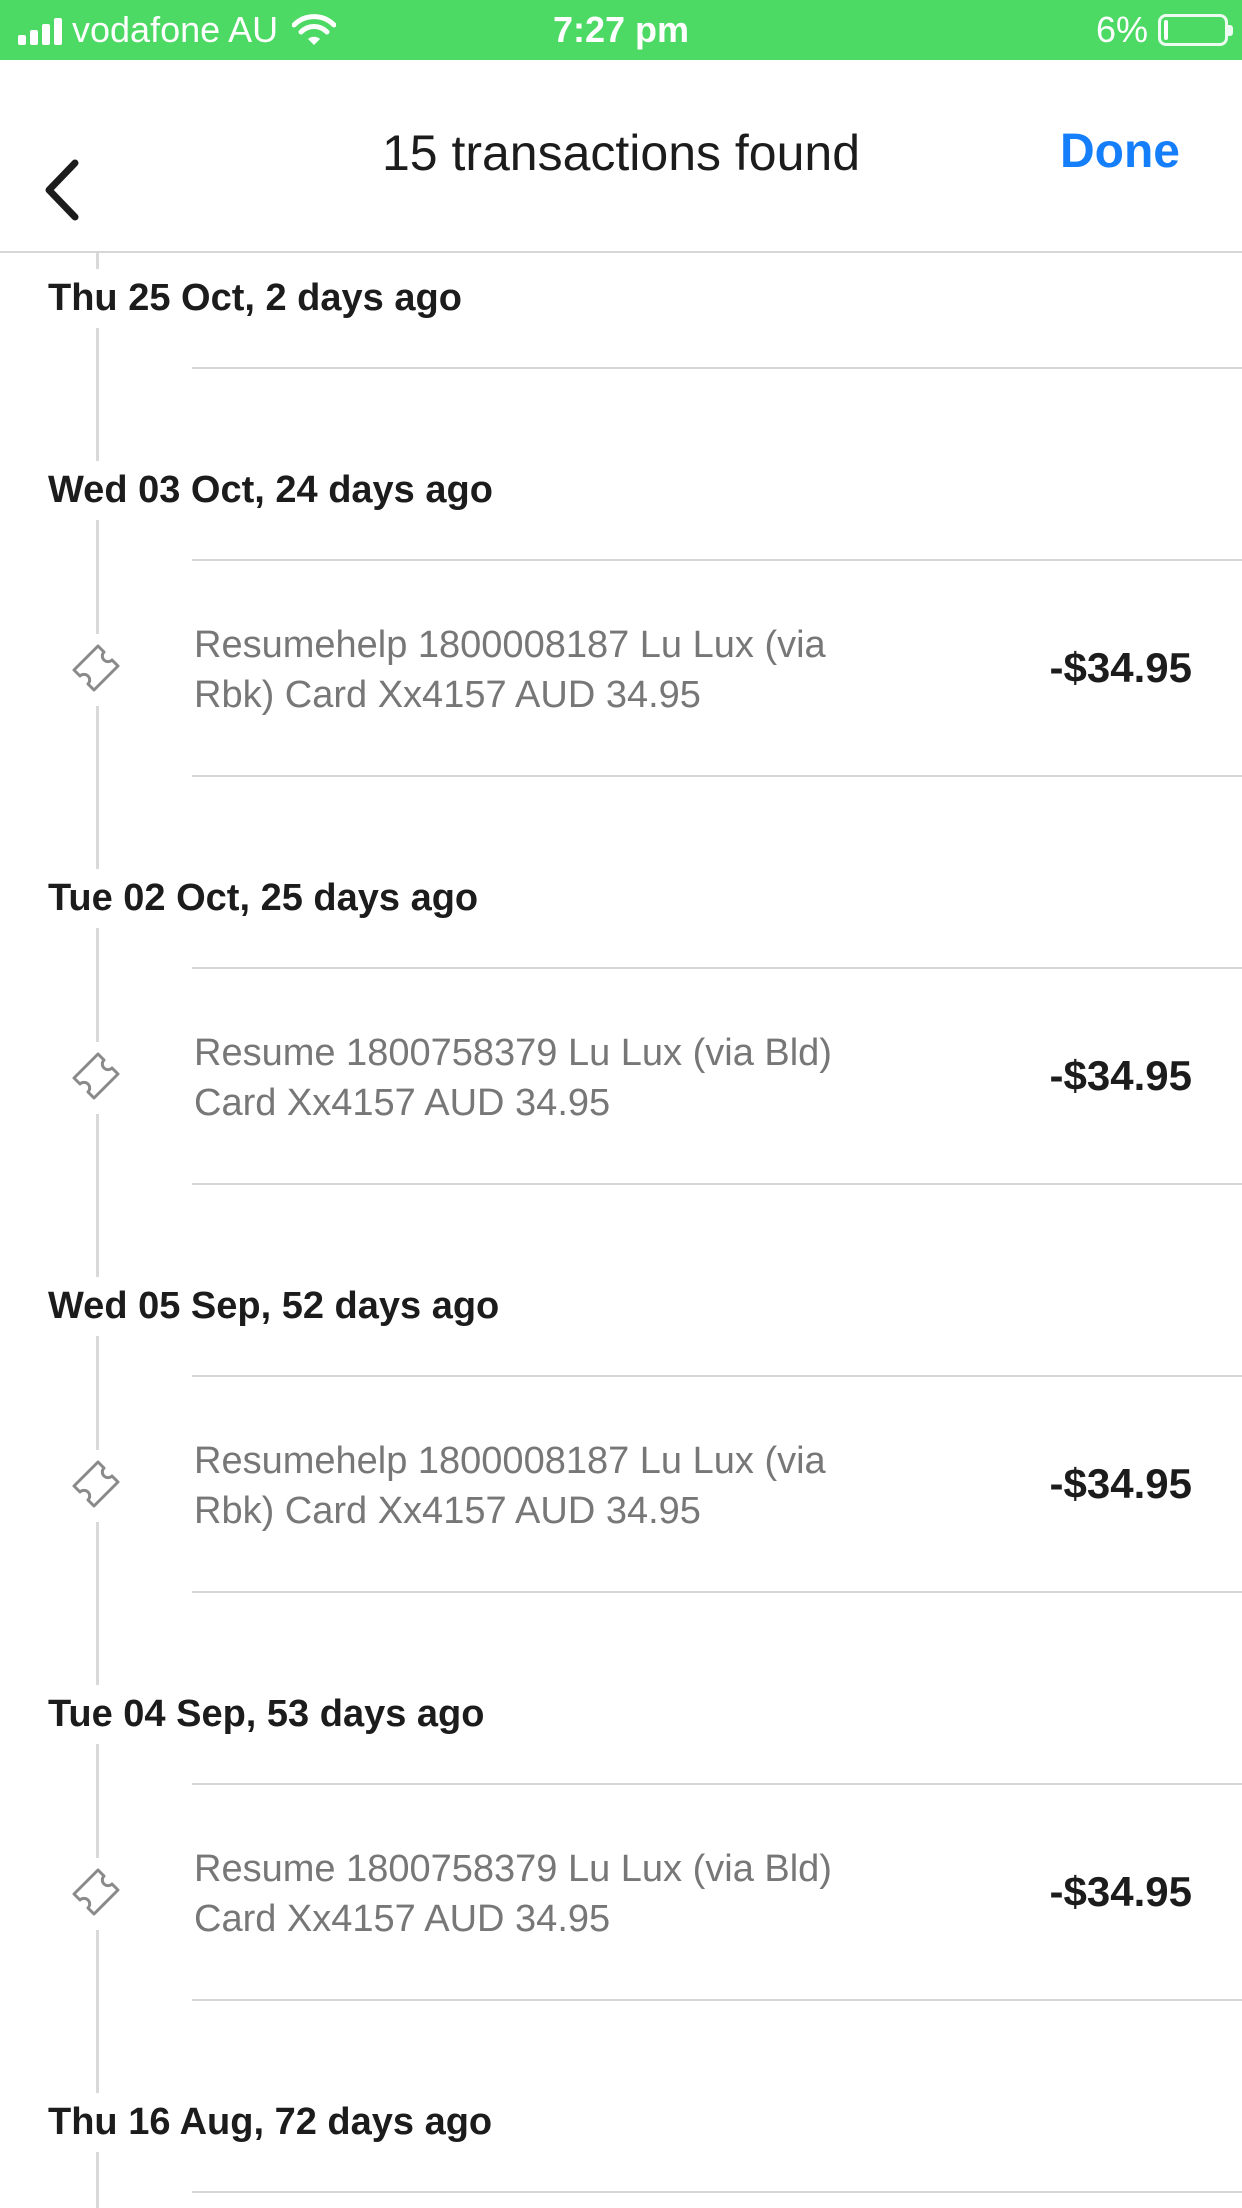 This screenshot has width=1242, height=2208. What do you see at coordinates (270, 2122) in the screenshot?
I see `date-header: Thu 16 Aug, 72 days ago` at bounding box center [270, 2122].